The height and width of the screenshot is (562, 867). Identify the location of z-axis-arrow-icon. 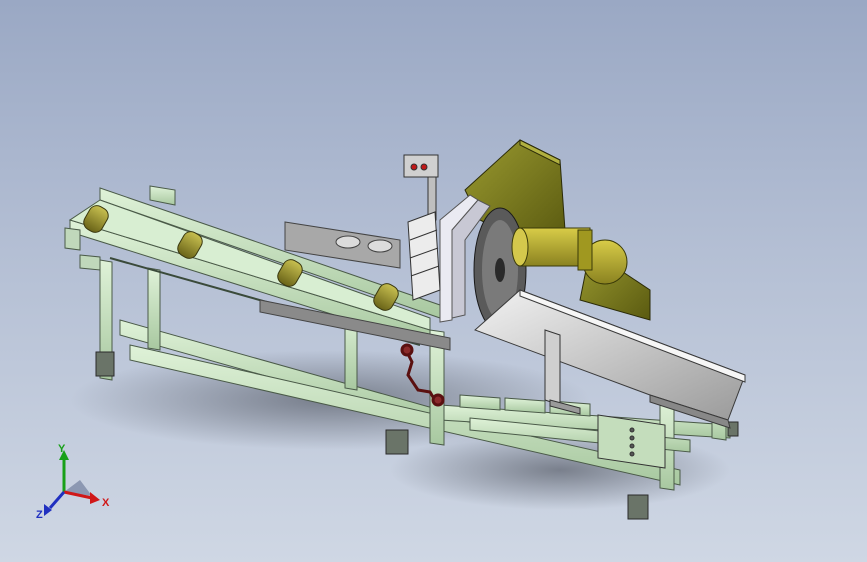
(55, 503).